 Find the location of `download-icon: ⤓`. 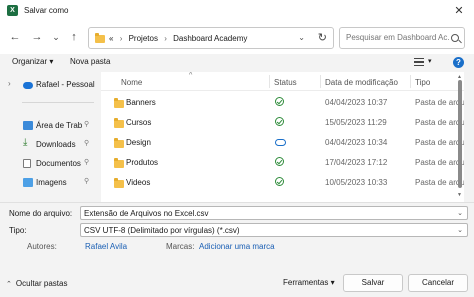

download-icon: ⤓ is located at coordinates (25, 142).